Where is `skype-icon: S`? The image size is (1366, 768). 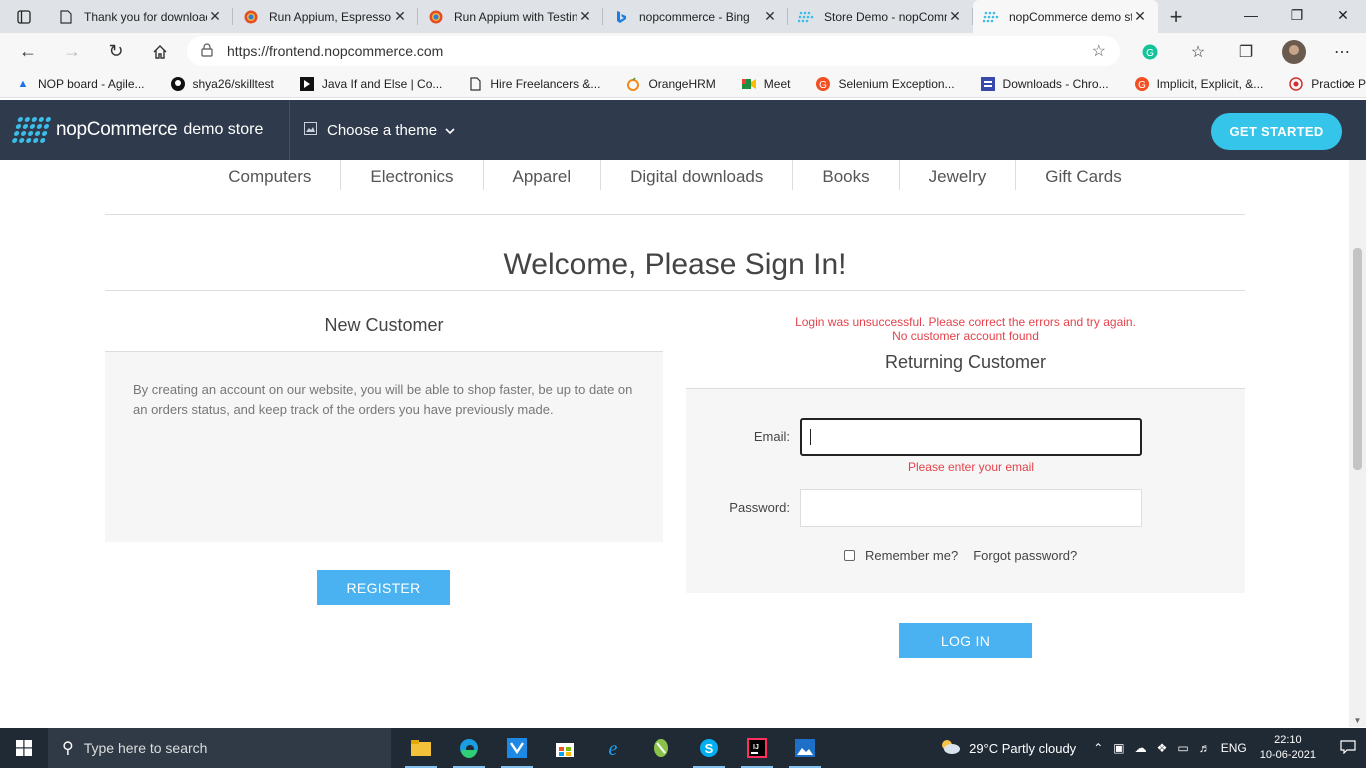 skype-icon: S is located at coordinates (709, 748).